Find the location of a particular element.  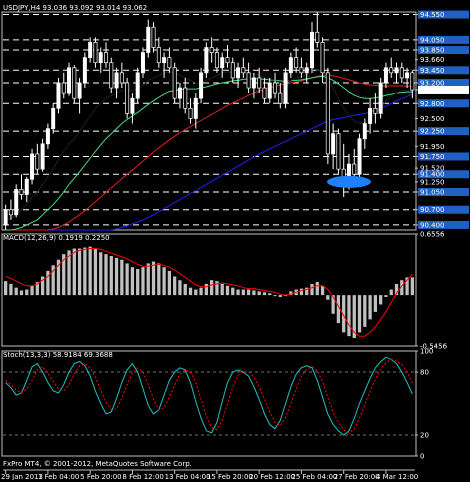

time-axis-label: 8 Feb 12:00 is located at coordinates (142, 476).